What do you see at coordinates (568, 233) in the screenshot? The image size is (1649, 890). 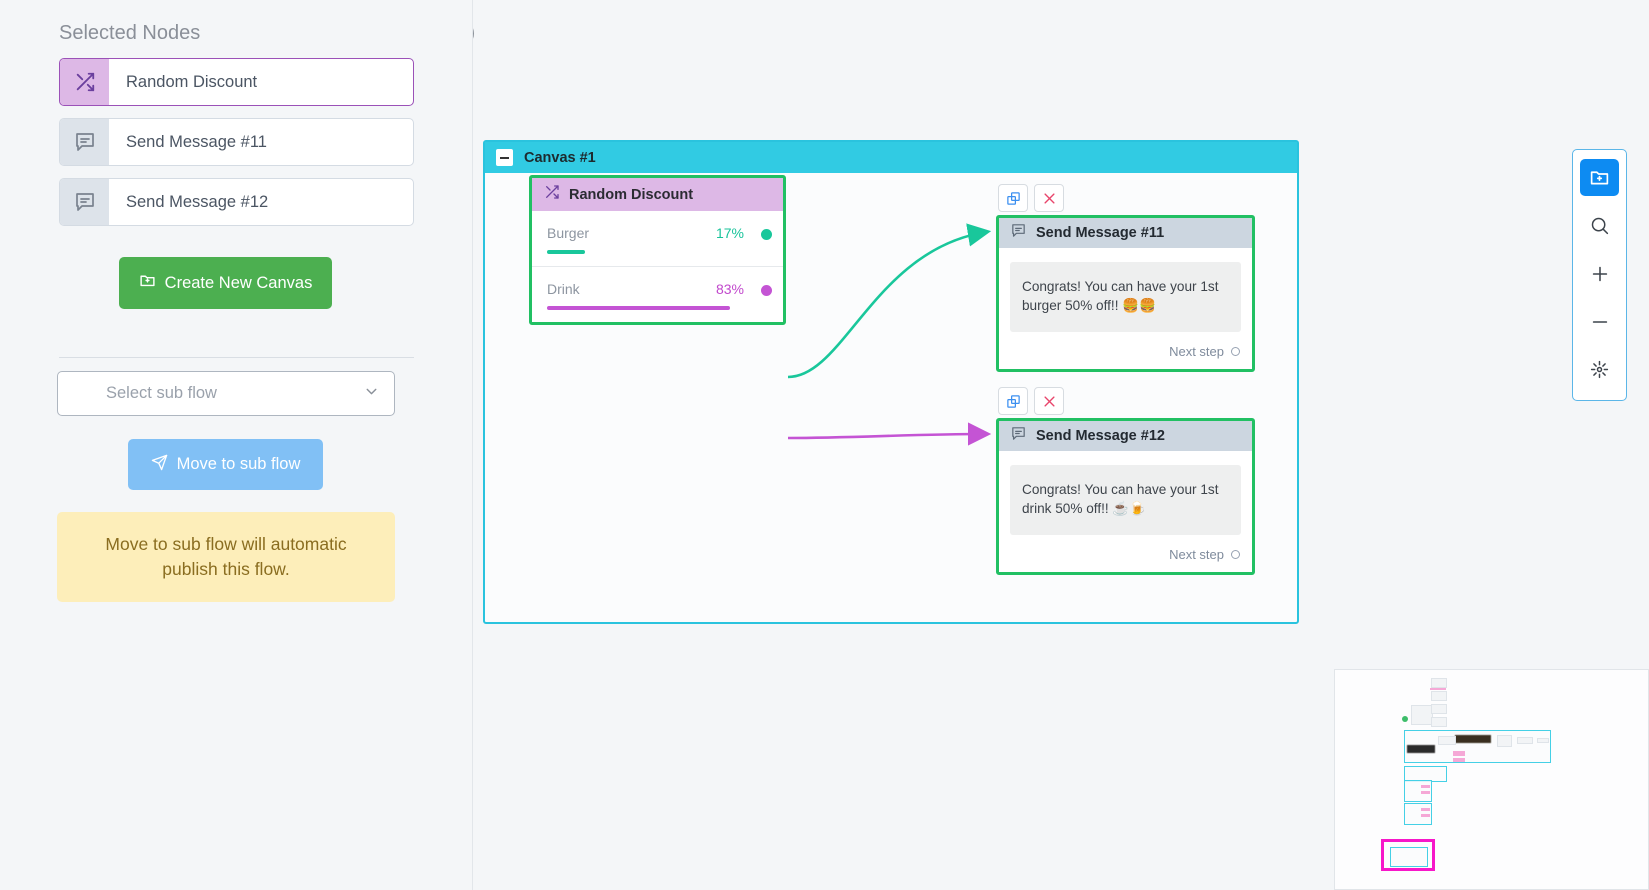 I see `branch-name: Burger` at bounding box center [568, 233].